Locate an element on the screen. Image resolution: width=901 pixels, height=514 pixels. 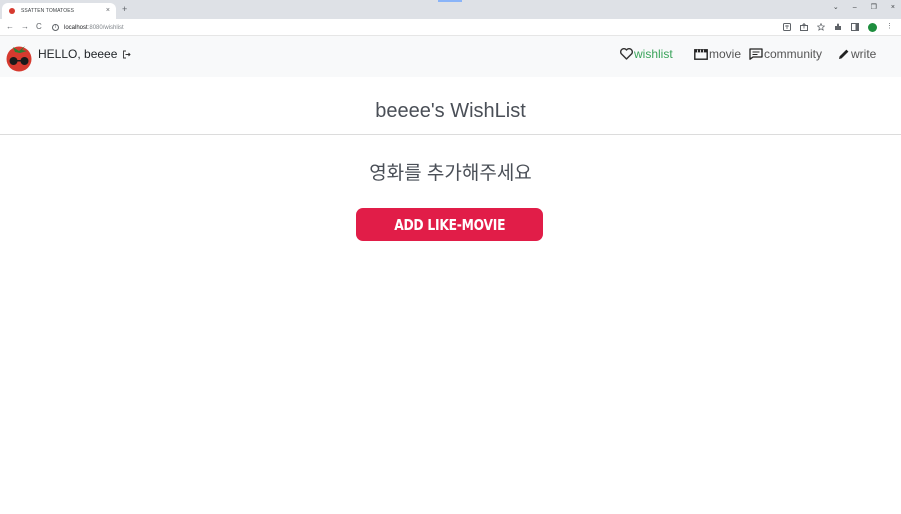
tab-search-icon: ⌄ is located at coordinates (836, 8).